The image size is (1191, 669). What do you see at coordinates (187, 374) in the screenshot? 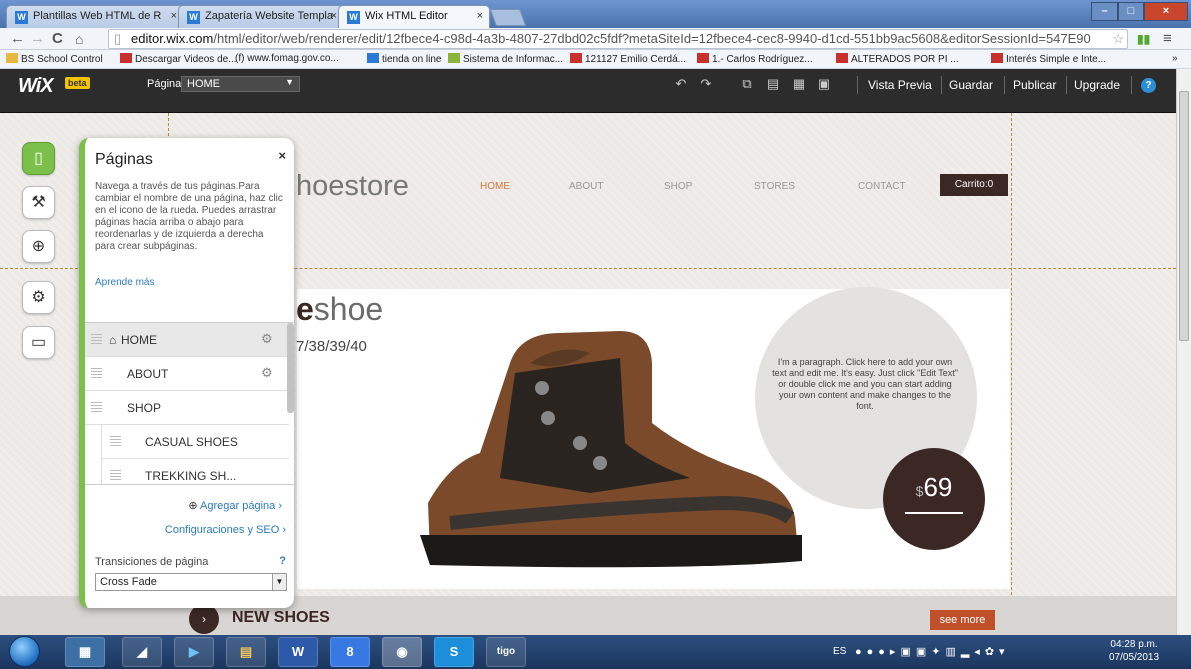
I see `page-row-about: ABOUT ⚙` at bounding box center [187, 374].